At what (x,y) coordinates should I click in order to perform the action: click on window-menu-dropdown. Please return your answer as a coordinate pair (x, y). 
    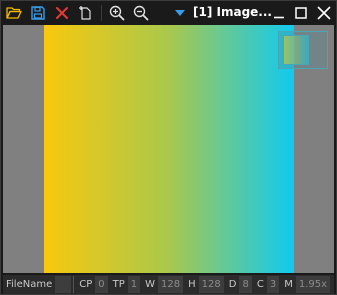
    Looking at the image, I should click on (180, 13).